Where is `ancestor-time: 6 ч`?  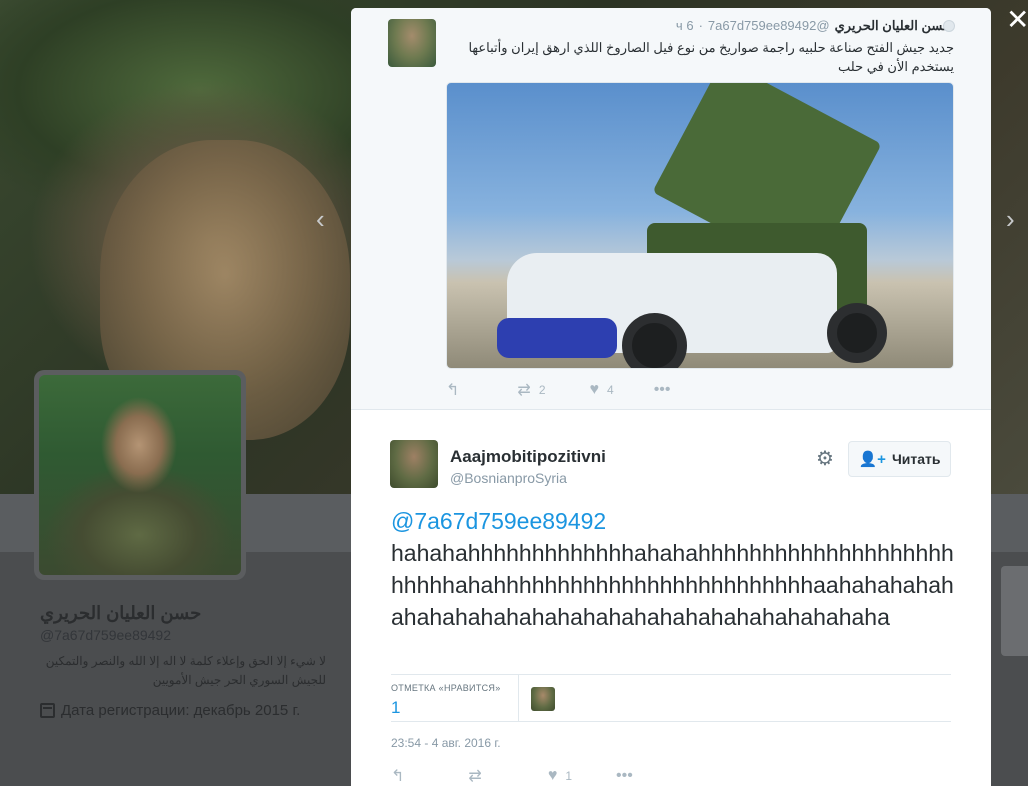
ancestor-time: 6 ч is located at coordinates (685, 26).